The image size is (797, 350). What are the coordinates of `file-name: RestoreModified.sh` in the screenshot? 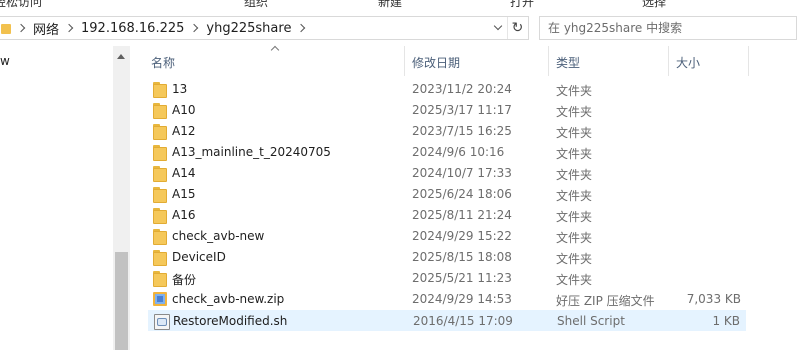 It's located at (230, 321).